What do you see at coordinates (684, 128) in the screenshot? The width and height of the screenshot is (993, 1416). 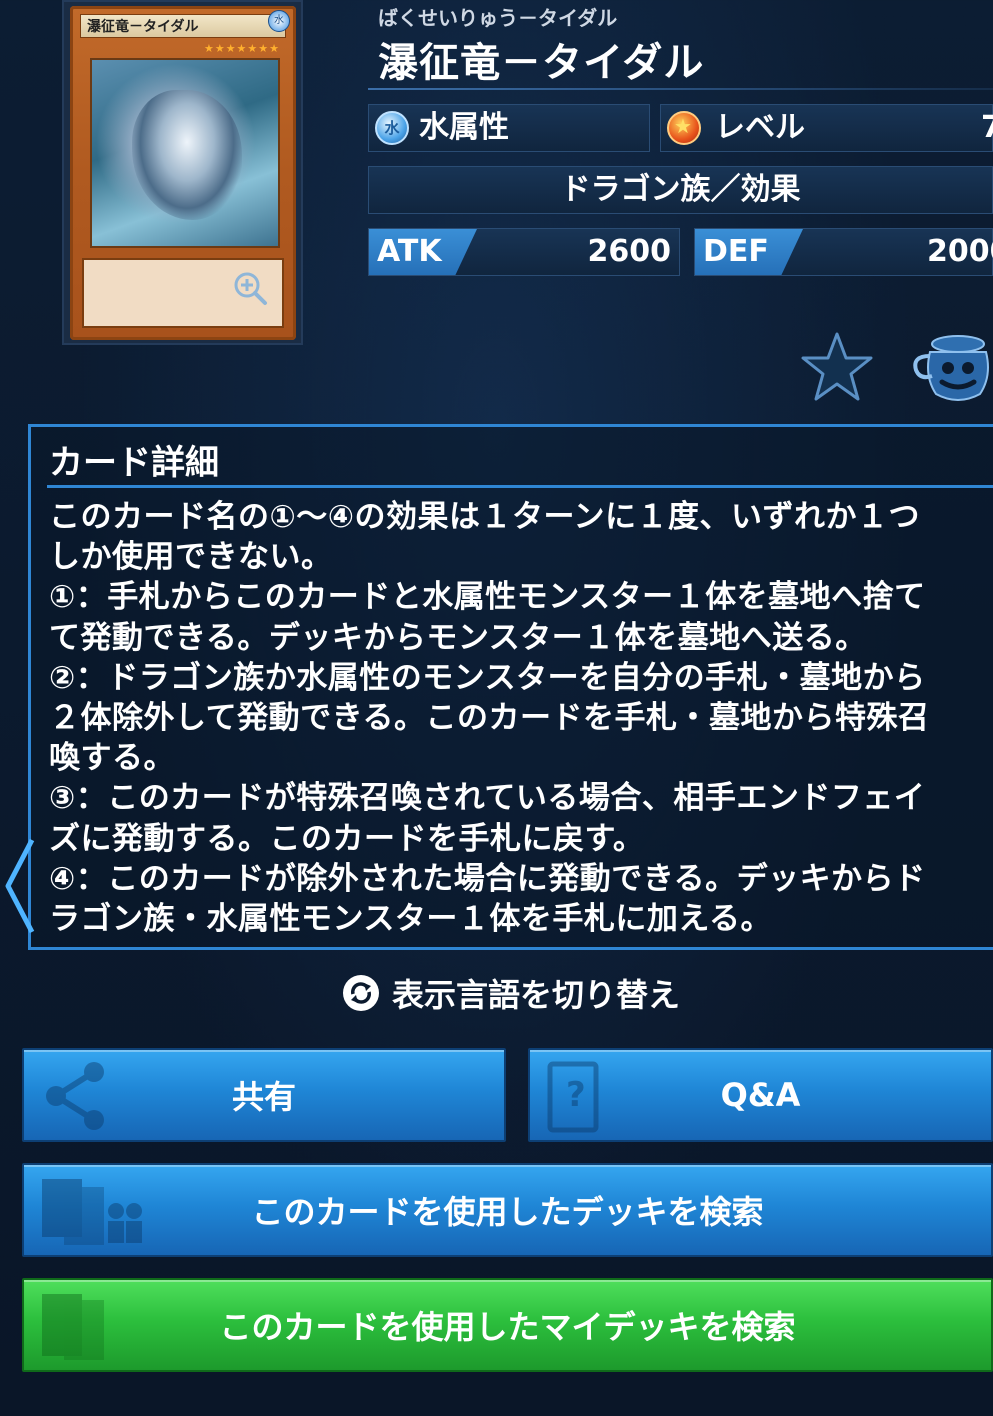 I see `level-star-icon` at bounding box center [684, 128].